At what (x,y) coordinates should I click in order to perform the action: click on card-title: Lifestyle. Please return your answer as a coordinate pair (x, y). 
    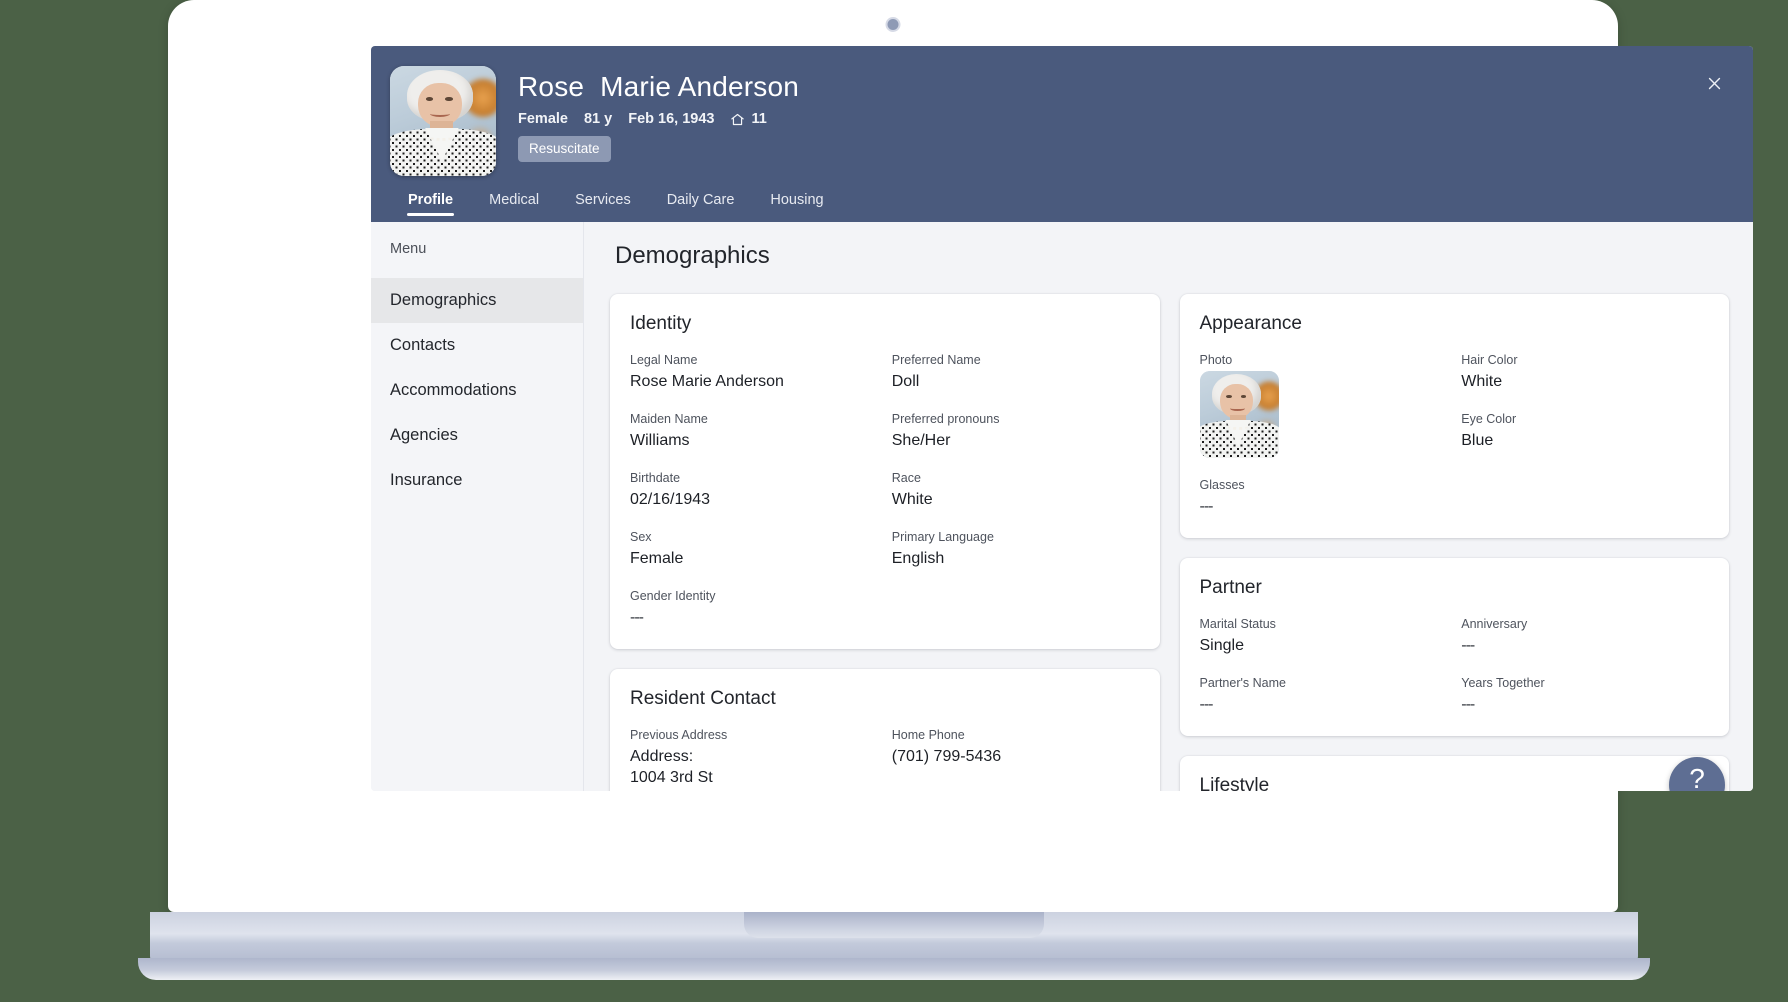
    Looking at the image, I should click on (1234, 783).